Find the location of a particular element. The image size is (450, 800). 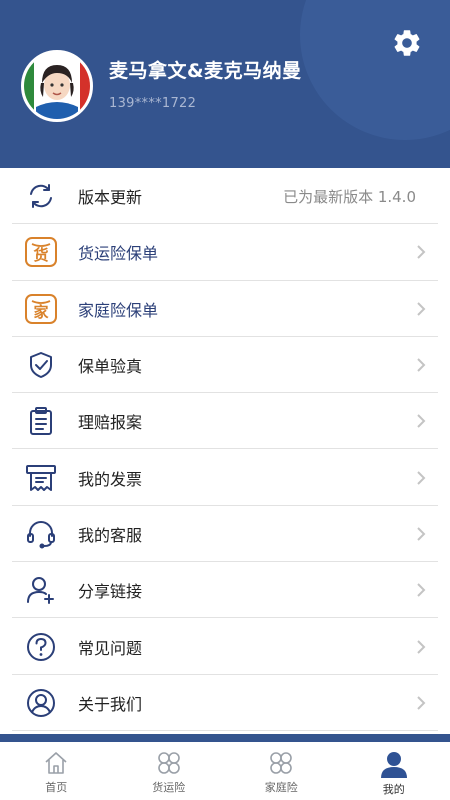

tab-label: 我的 is located at coordinates (393, 789).